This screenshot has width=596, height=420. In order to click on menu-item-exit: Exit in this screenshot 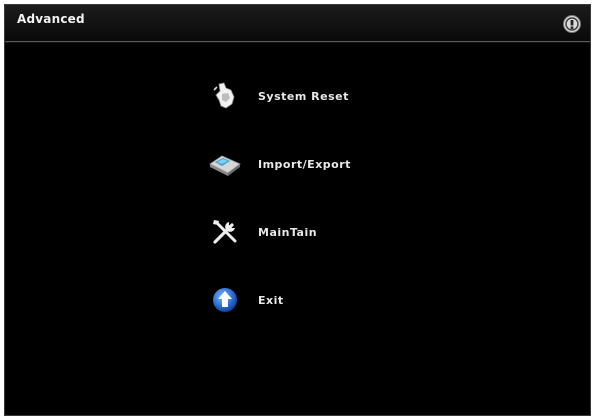, I will do `click(279, 300)`.